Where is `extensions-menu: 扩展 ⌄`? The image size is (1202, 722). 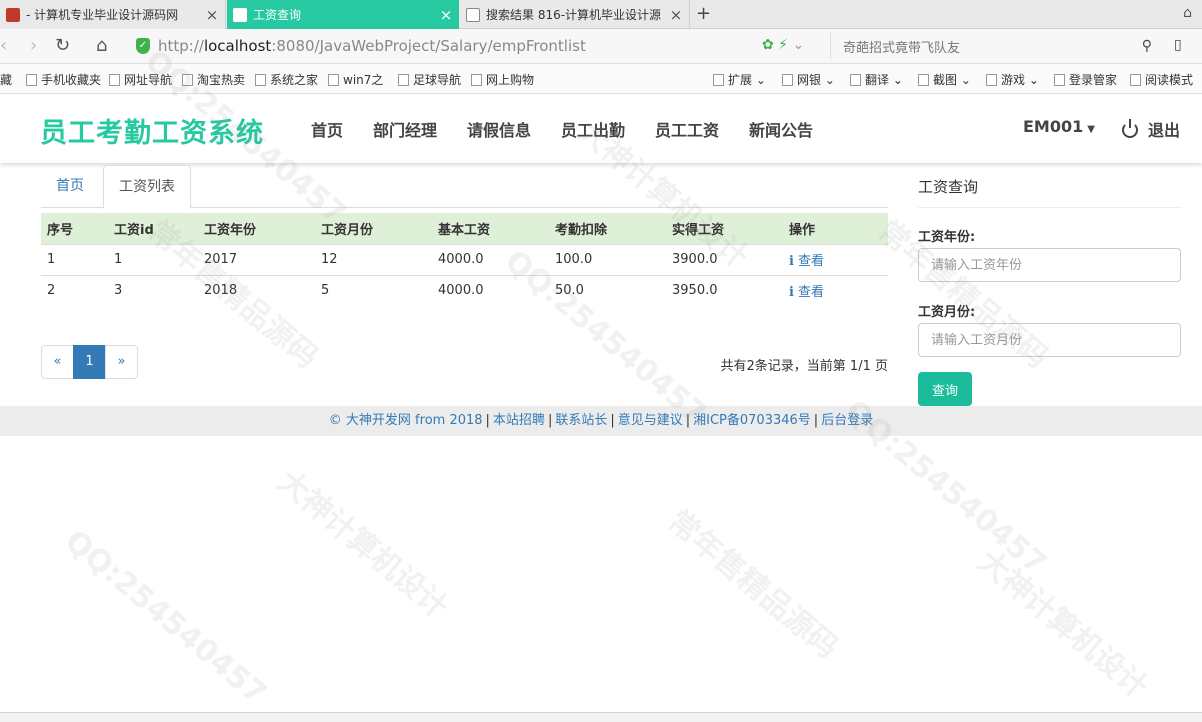
extensions-menu: 扩展 ⌄ is located at coordinates (739, 79).